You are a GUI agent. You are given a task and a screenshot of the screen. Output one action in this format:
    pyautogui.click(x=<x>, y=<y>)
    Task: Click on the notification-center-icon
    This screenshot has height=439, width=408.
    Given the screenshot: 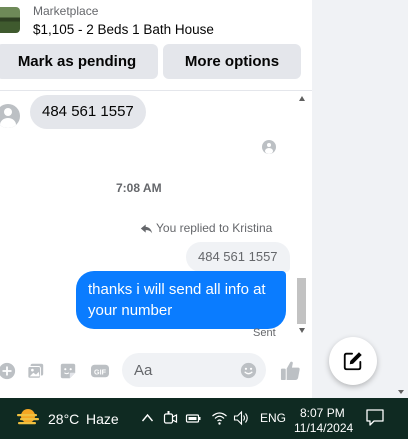 What is the action you would take?
    pyautogui.click(x=375, y=417)
    